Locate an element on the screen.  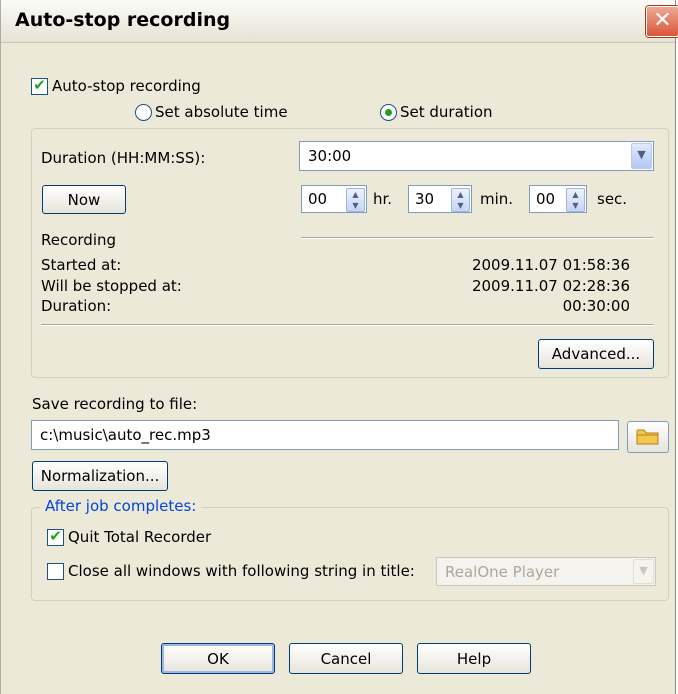
stopped-label: Will be stopped at: is located at coordinates (111, 286).